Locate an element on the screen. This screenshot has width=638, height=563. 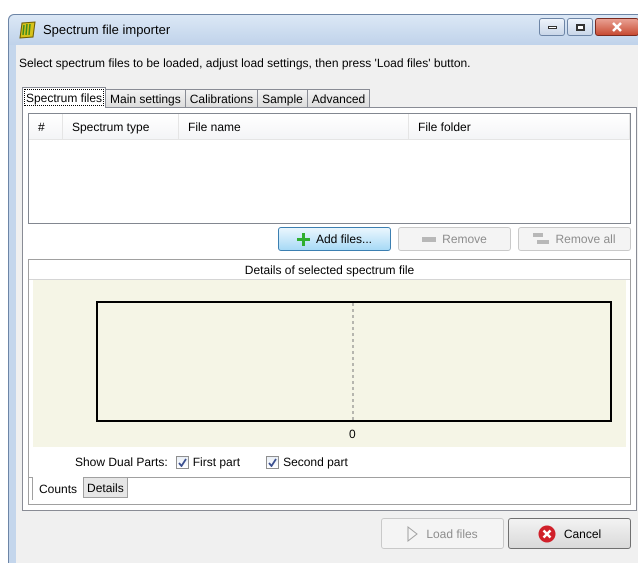
close-icon is located at coordinates (617, 27).